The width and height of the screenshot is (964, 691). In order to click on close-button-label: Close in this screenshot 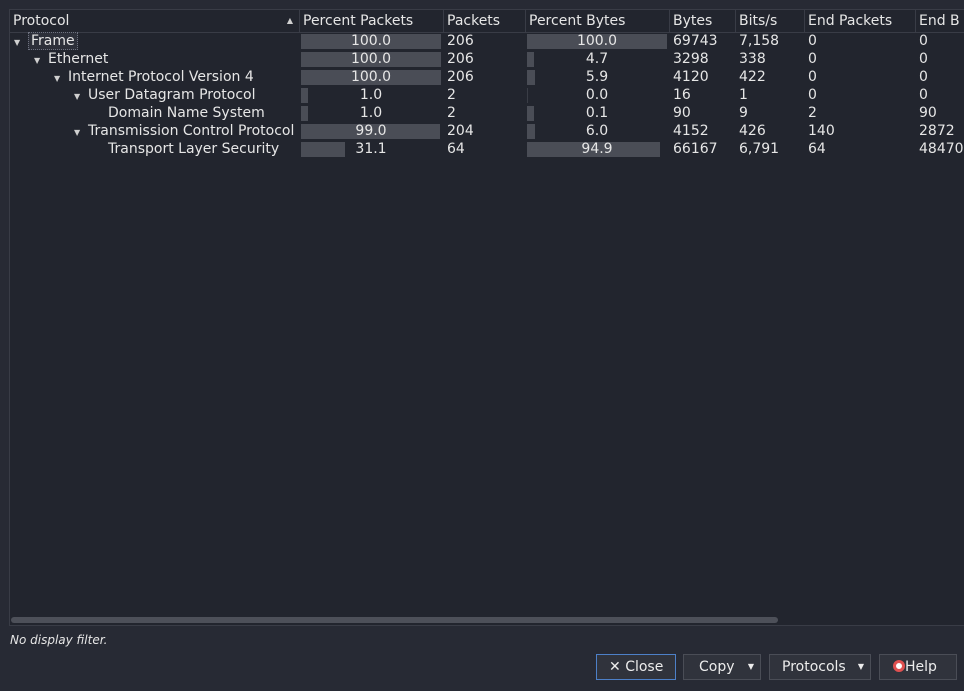, I will do `click(644, 667)`.